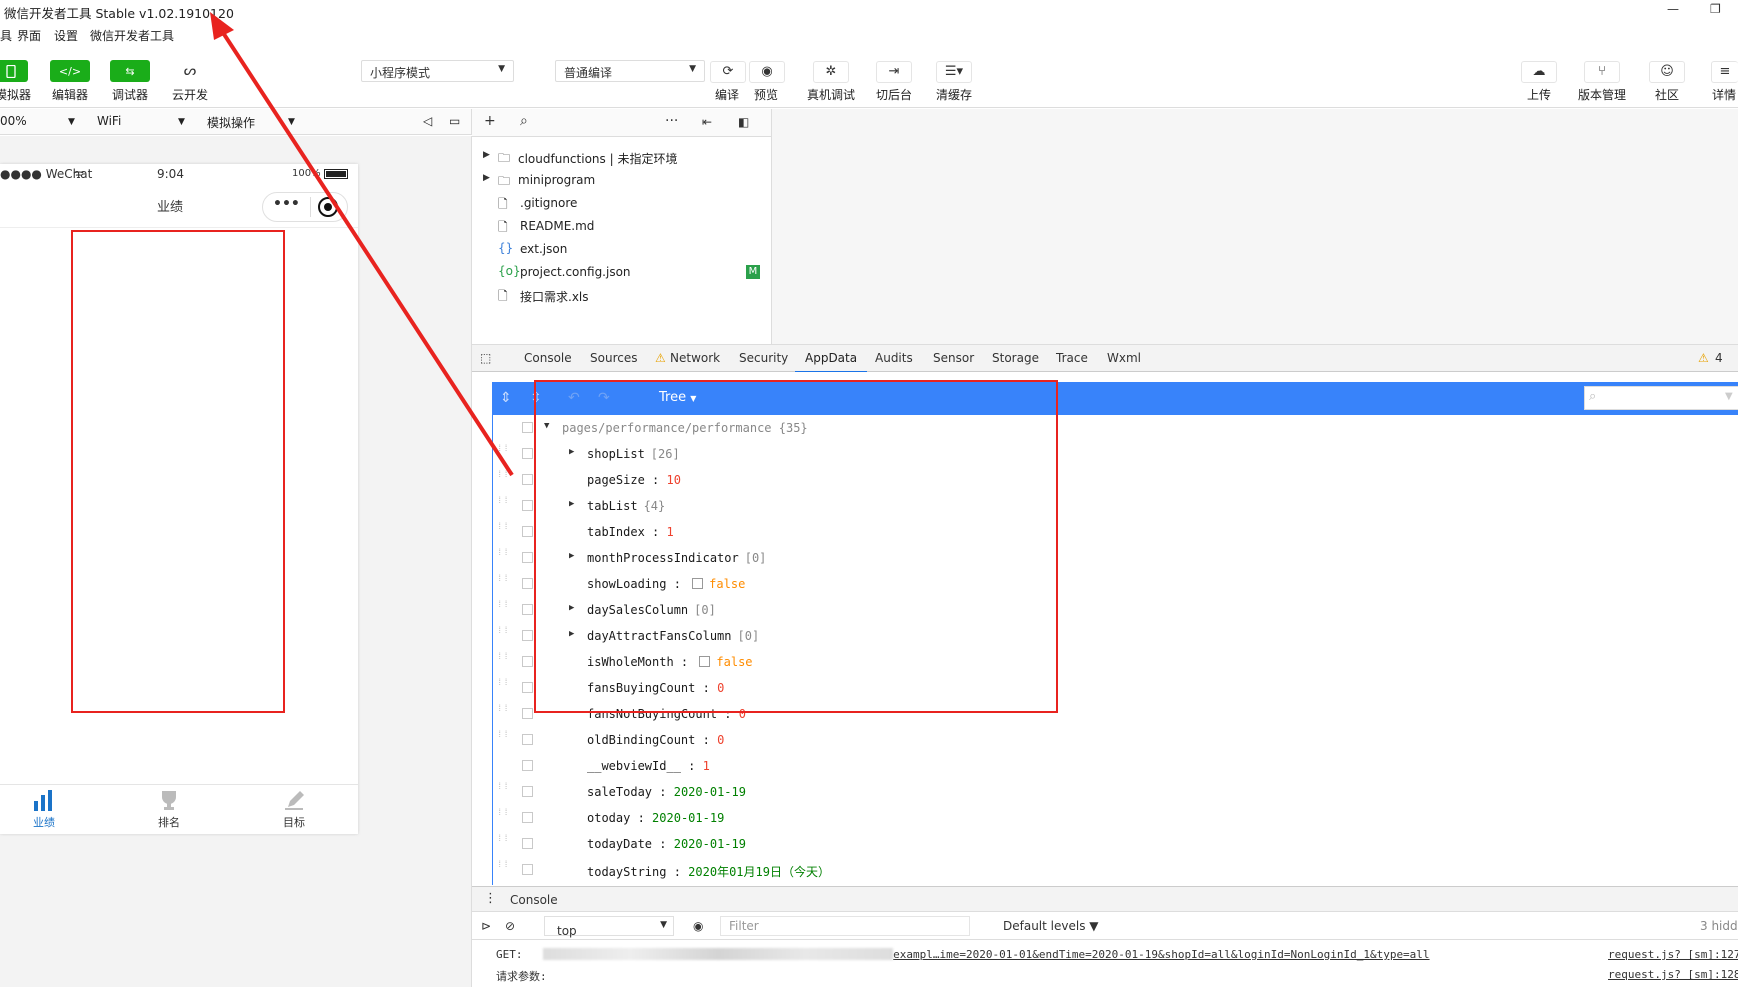  I want to click on restore-button: ❐, so click(1715, 9).